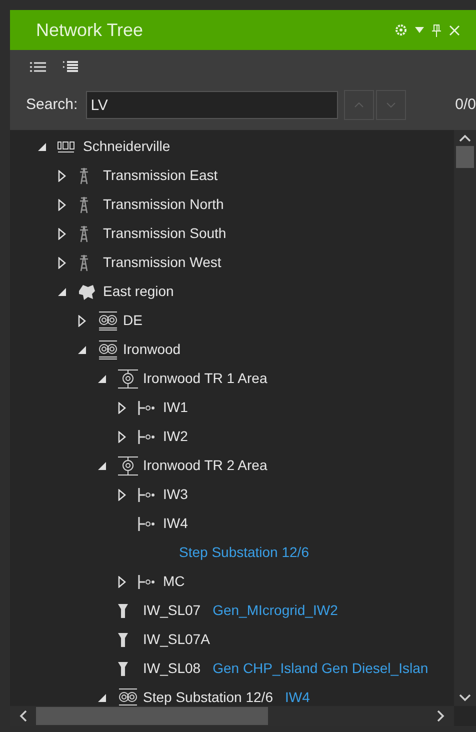 The image size is (476, 732). Describe the element at coordinates (244, 552) in the screenshot. I see `link-text: Step Substation 12/6` at that location.